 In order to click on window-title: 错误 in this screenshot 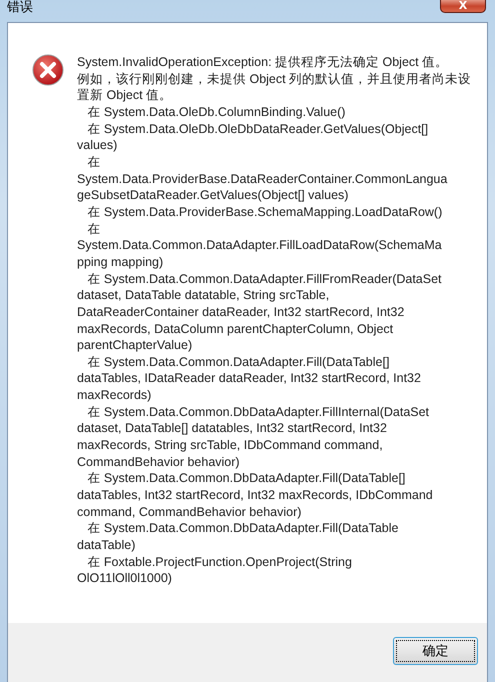, I will do `click(20, 7)`.